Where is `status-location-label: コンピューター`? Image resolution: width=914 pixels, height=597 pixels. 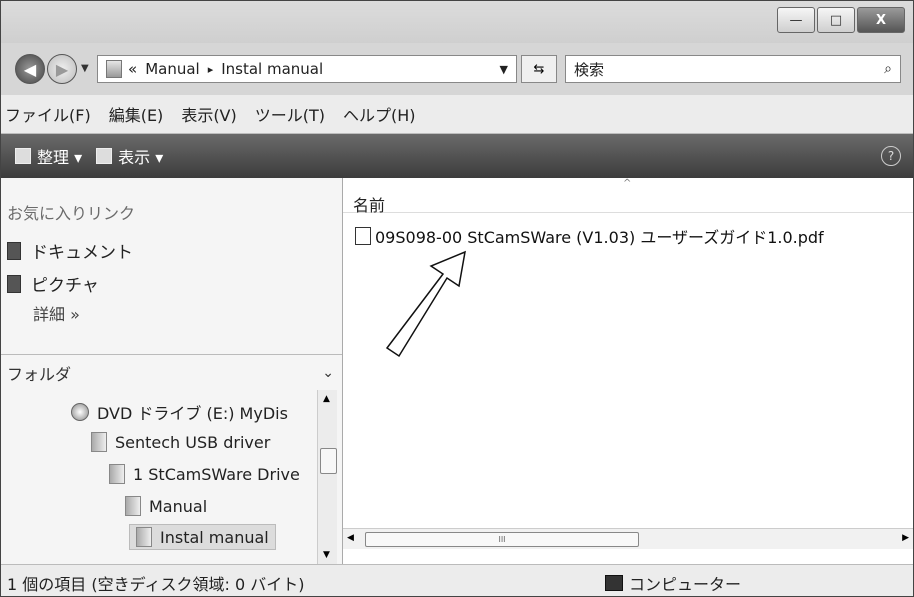
status-location-label: コンピューター is located at coordinates (685, 584).